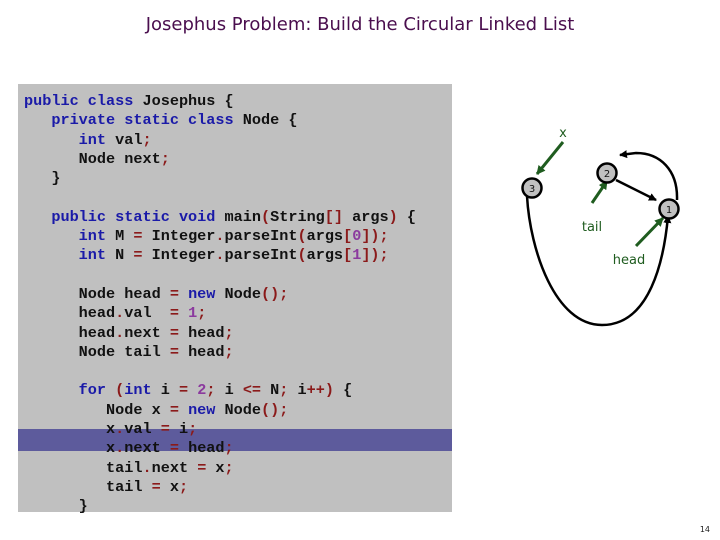 Image resolution: width=720 pixels, height=540 pixels. What do you see at coordinates (220, 410) in the screenshot?
I see `code-line: Node x = new Node();` at bounding box center [220, 410].